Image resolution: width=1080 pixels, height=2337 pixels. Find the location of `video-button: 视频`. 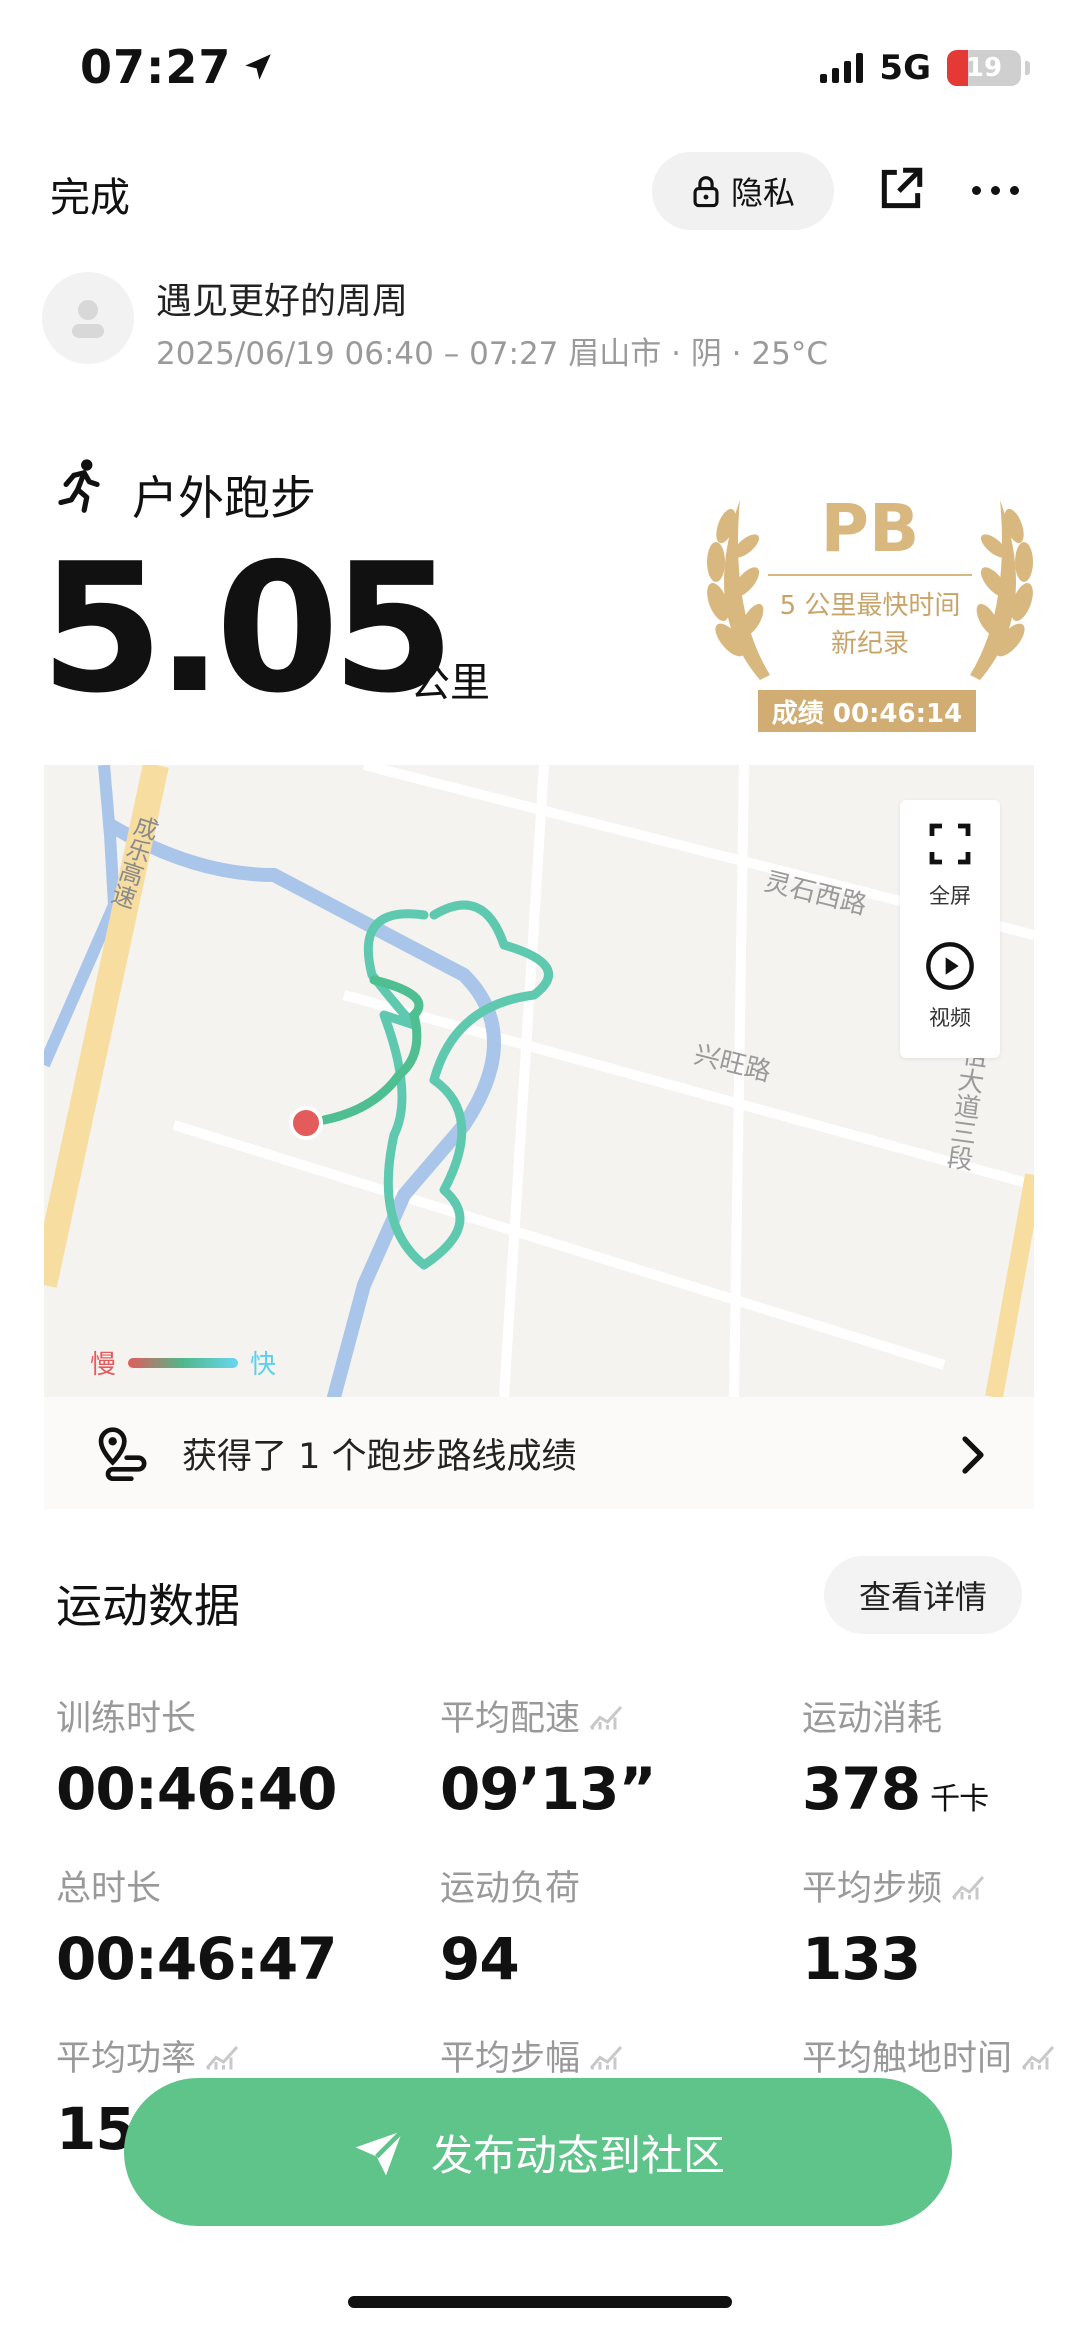

video-button: 视频 is located at coordinates (950, 990).